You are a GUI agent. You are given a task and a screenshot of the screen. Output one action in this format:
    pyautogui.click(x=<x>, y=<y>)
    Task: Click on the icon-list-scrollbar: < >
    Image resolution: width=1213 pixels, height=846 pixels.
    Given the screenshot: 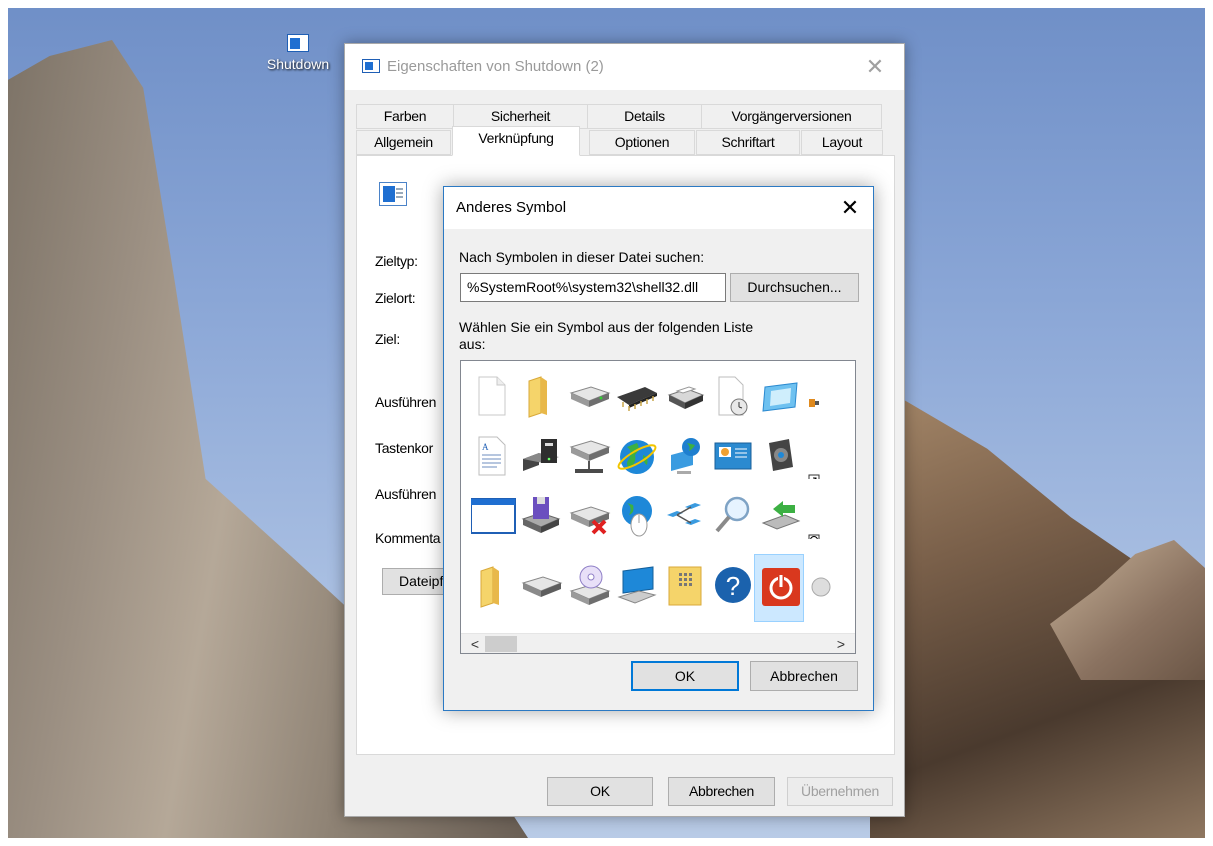 What is the action you would take?
    pyautogui.click(x=658, y=643)
    